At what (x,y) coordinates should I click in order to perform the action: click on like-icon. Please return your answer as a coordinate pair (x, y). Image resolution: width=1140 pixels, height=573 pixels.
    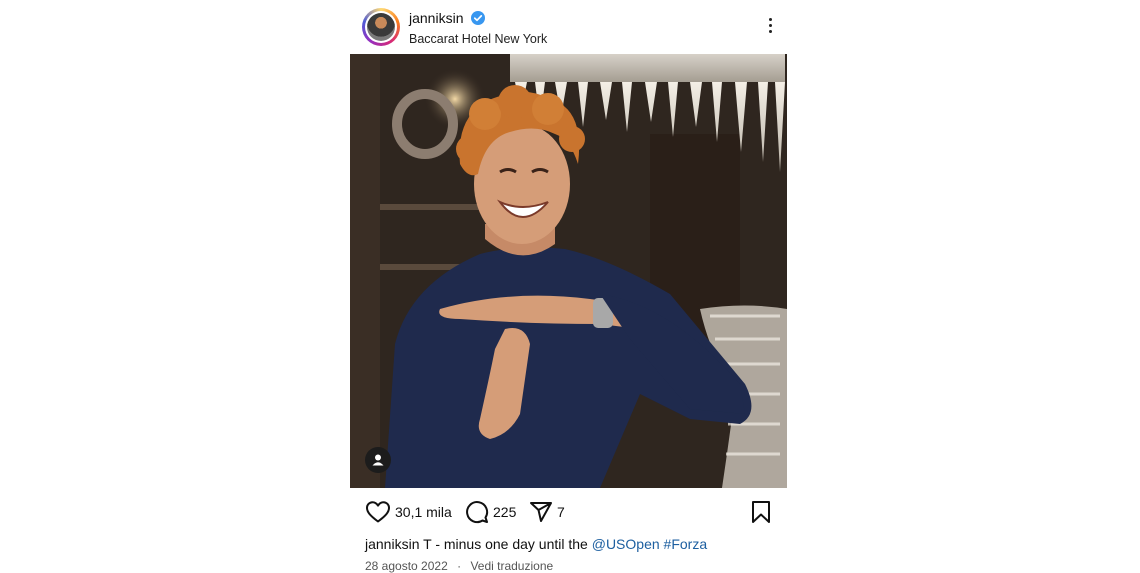
    Looking at the image, I should click on (378, 512).